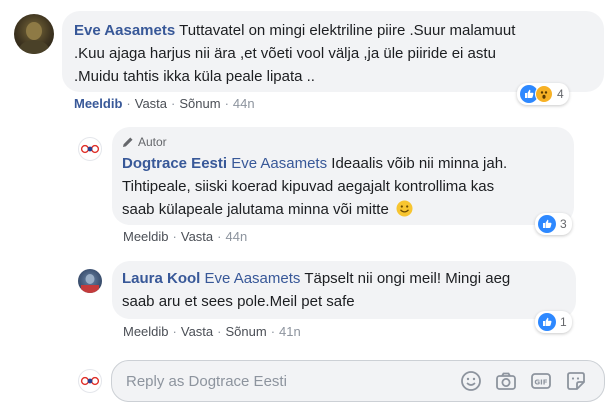  Describe the element at coordinates (471, 381) in the screenshot. I see `emoji-icon` at that location.